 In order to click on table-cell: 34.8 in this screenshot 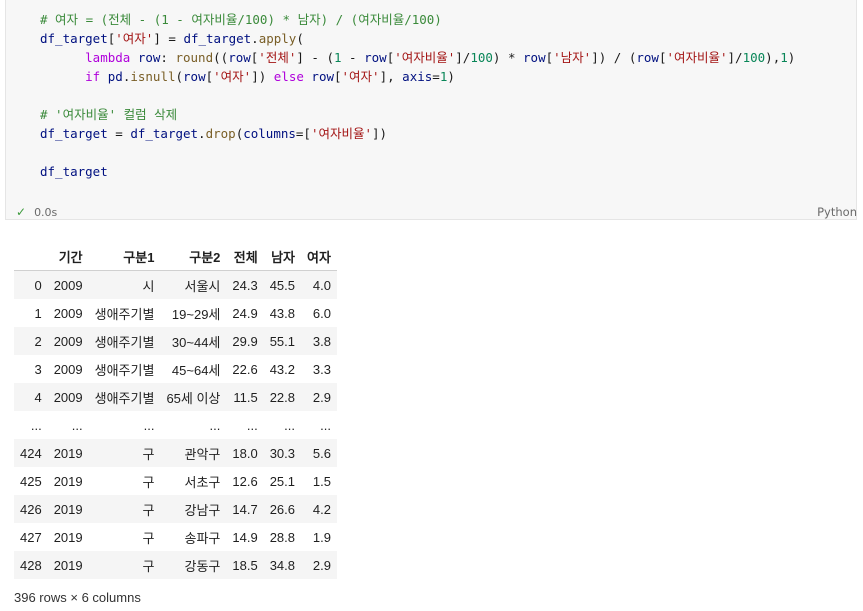, I will do `click(282, 565)`.